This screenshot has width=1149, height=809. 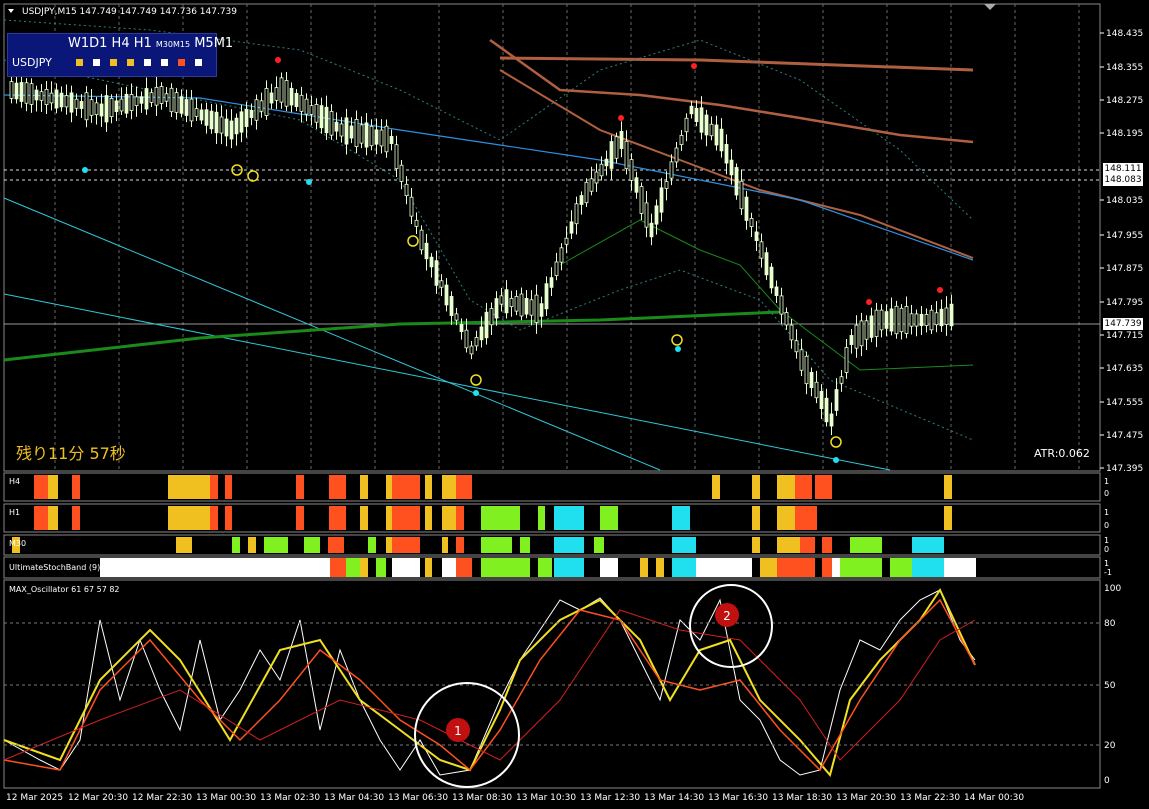 What do you see at coordinates (213, 43) in the screenshot?
I see `tf-tail-label: M5M1` at bounding box center [213, 43].